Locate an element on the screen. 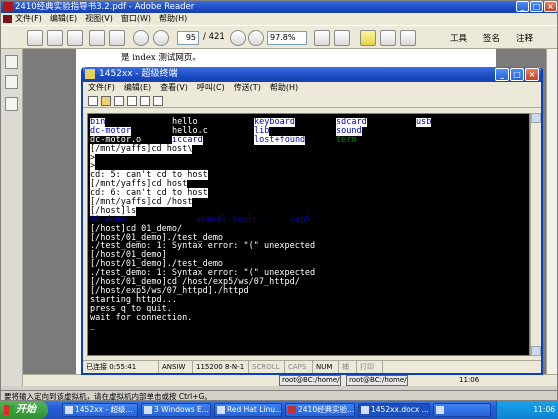  pdf-menu-icon is located at coordinates (7, 19).